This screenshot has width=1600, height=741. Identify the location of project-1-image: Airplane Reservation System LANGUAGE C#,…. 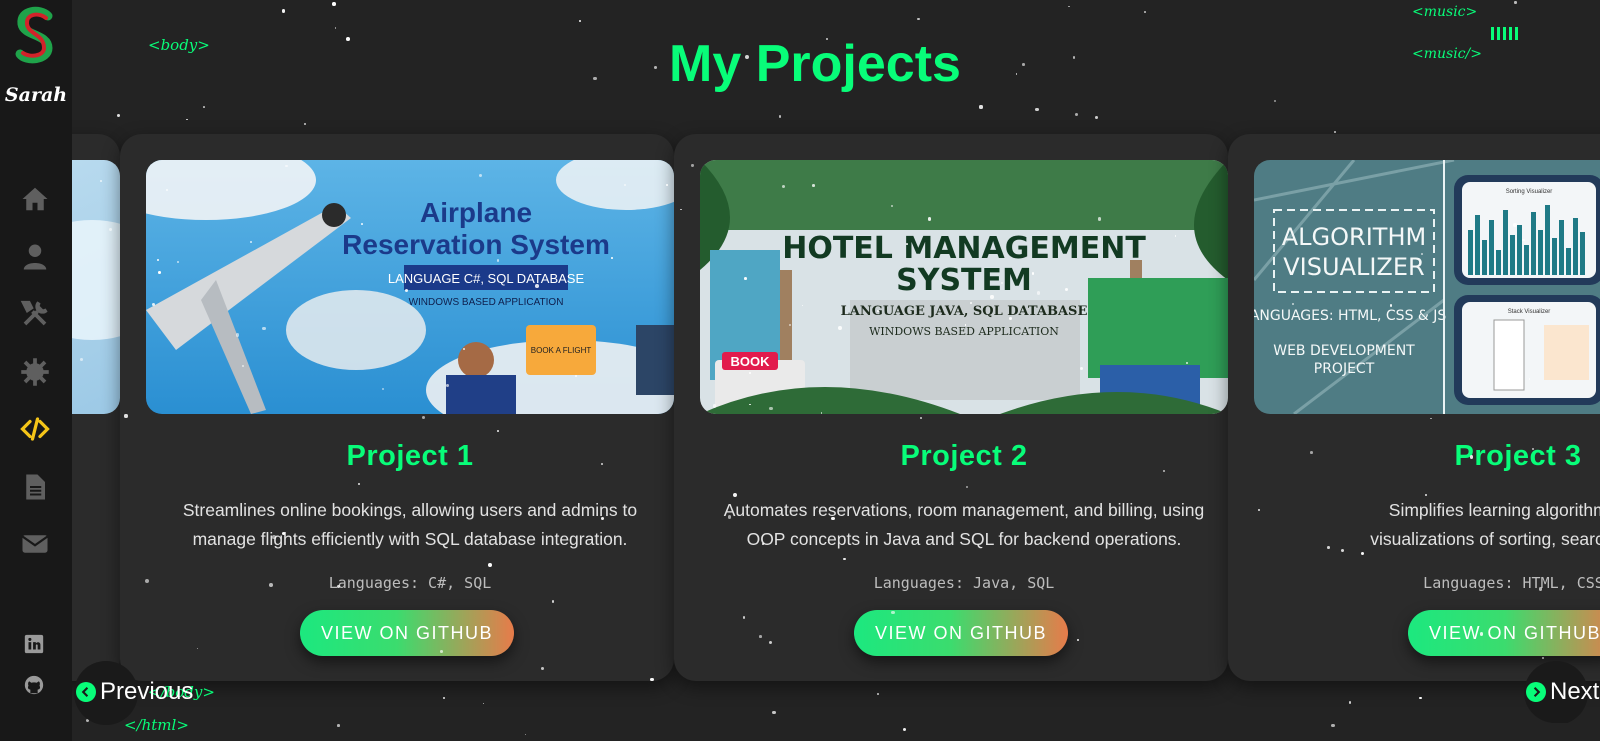
(410, 287).